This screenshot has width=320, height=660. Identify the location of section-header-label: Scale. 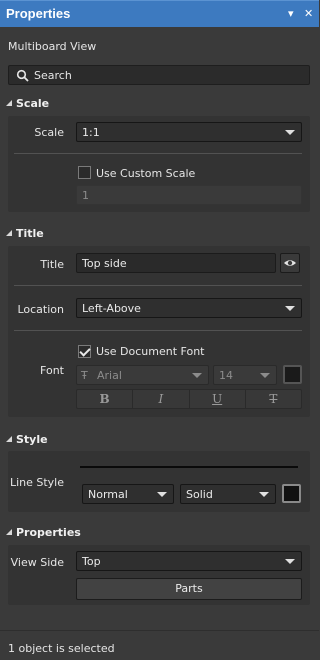
(33, 103).